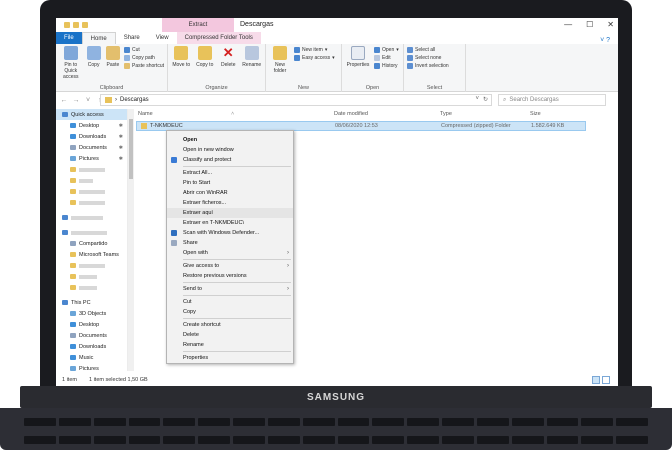  I want to click on menu-item-restore: Restore previous versions, so click(230, 276).